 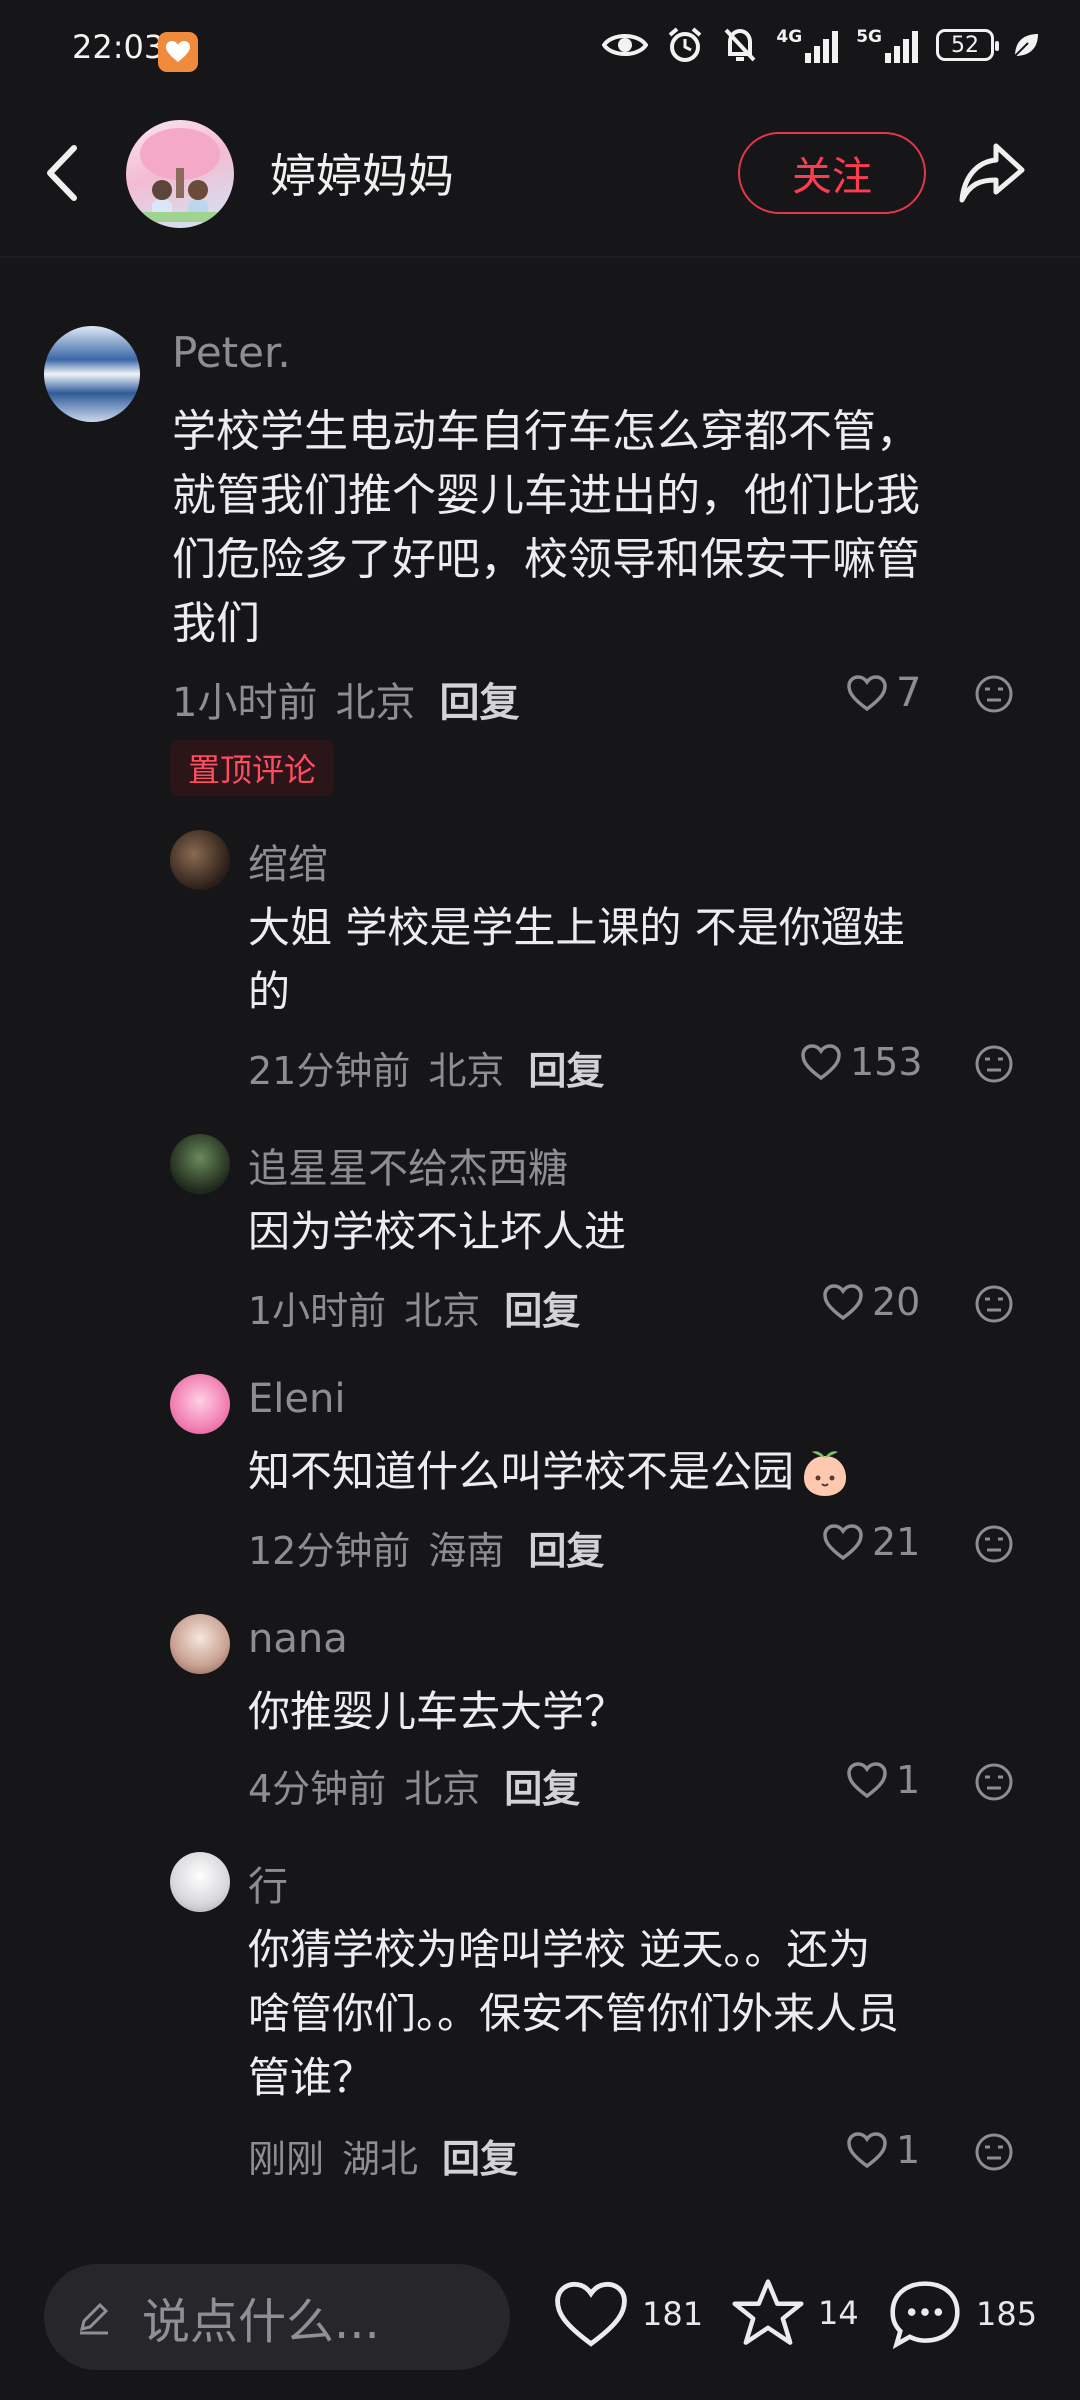 I want to click on share-arrow-icon, so click(x=992, y=173).